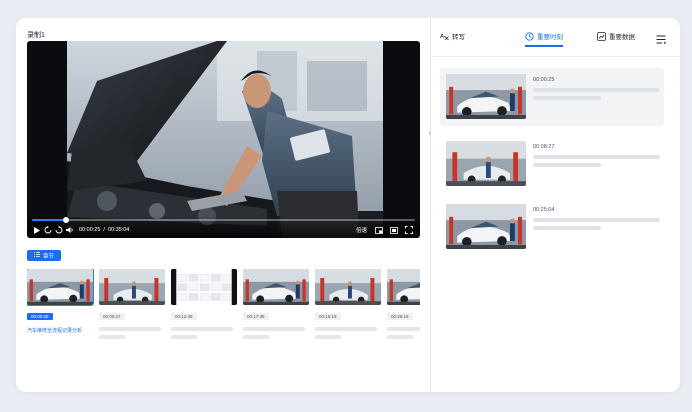  What do you see at coordinates (112, 316) in the screenshot?
I see `chapter-timestamp: 00:00:27` at bounding box center [112, 316].